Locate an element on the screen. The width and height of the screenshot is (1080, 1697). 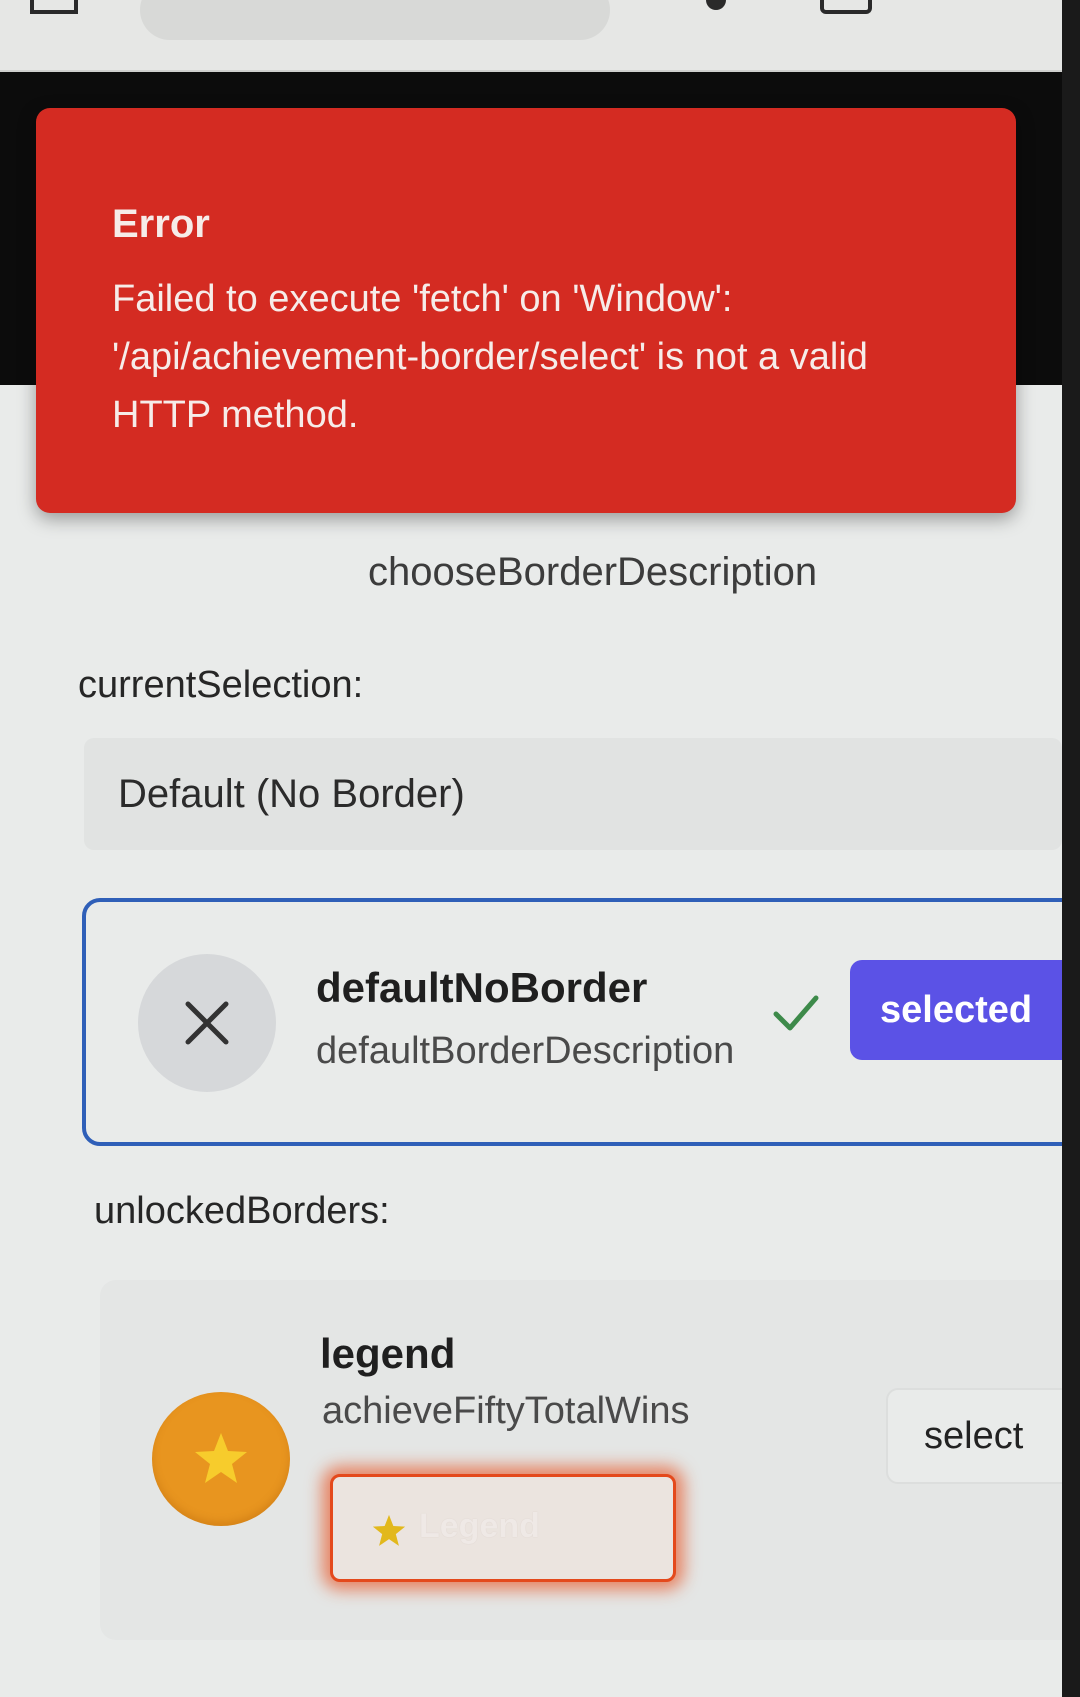
select-button: select is located at coordinates (983, 1436).